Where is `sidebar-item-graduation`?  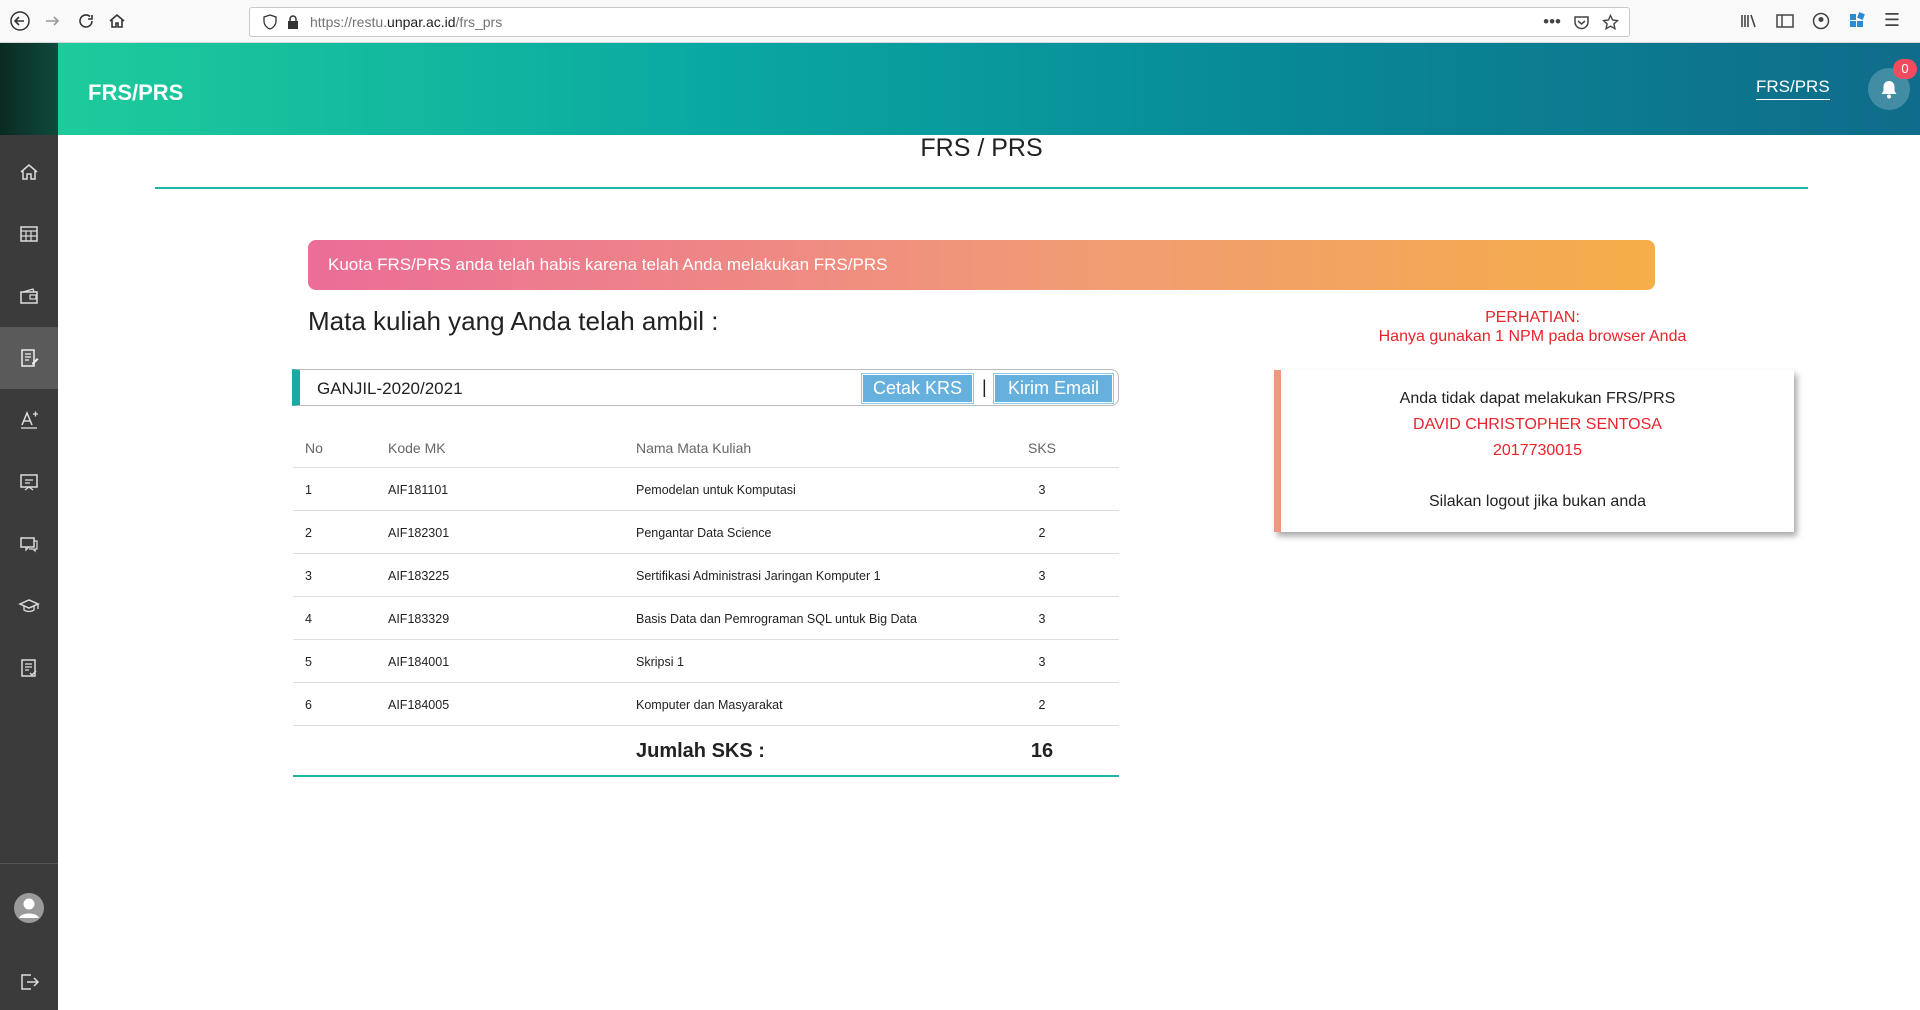 sidebar-item-graduation is located at coordinates (29, 606).